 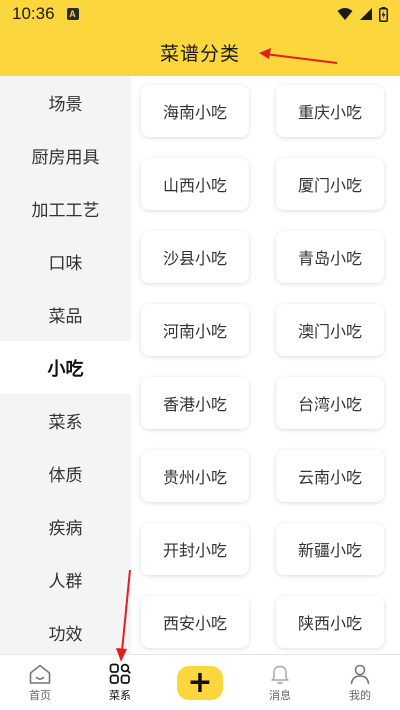 I want to click on subcategory-card: 西安小吃, so click(x=195, y=622).